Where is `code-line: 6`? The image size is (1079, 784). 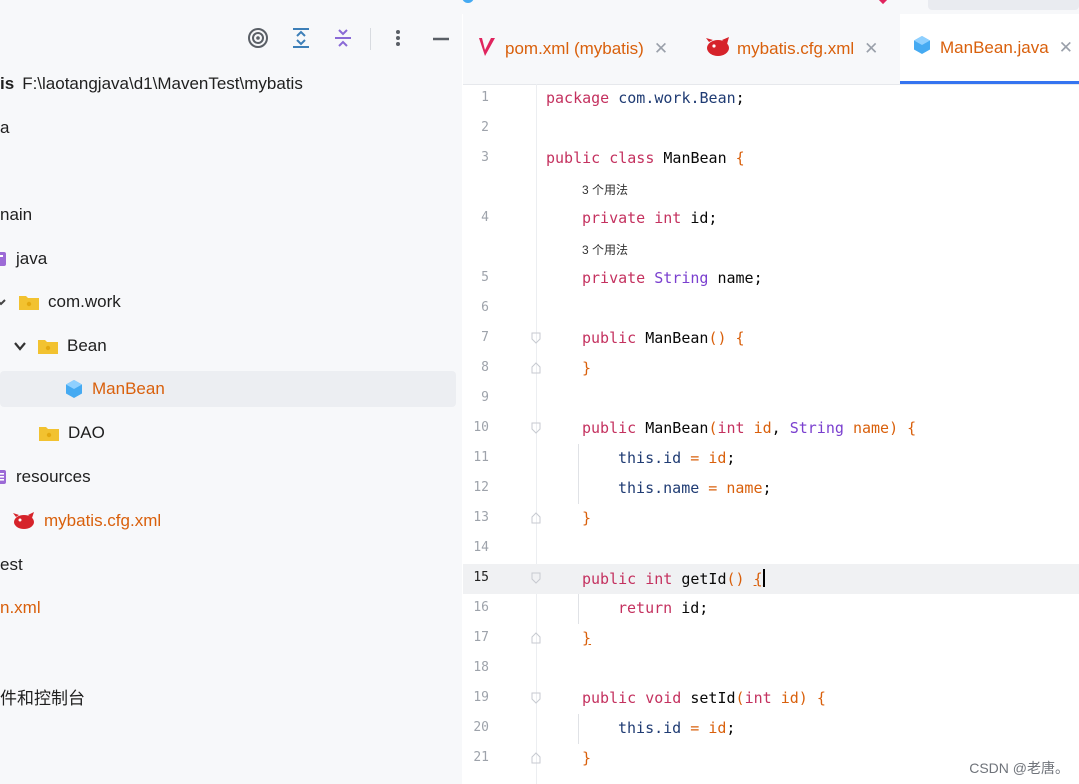
code-line: 6 is located at coordinates (771, 309).